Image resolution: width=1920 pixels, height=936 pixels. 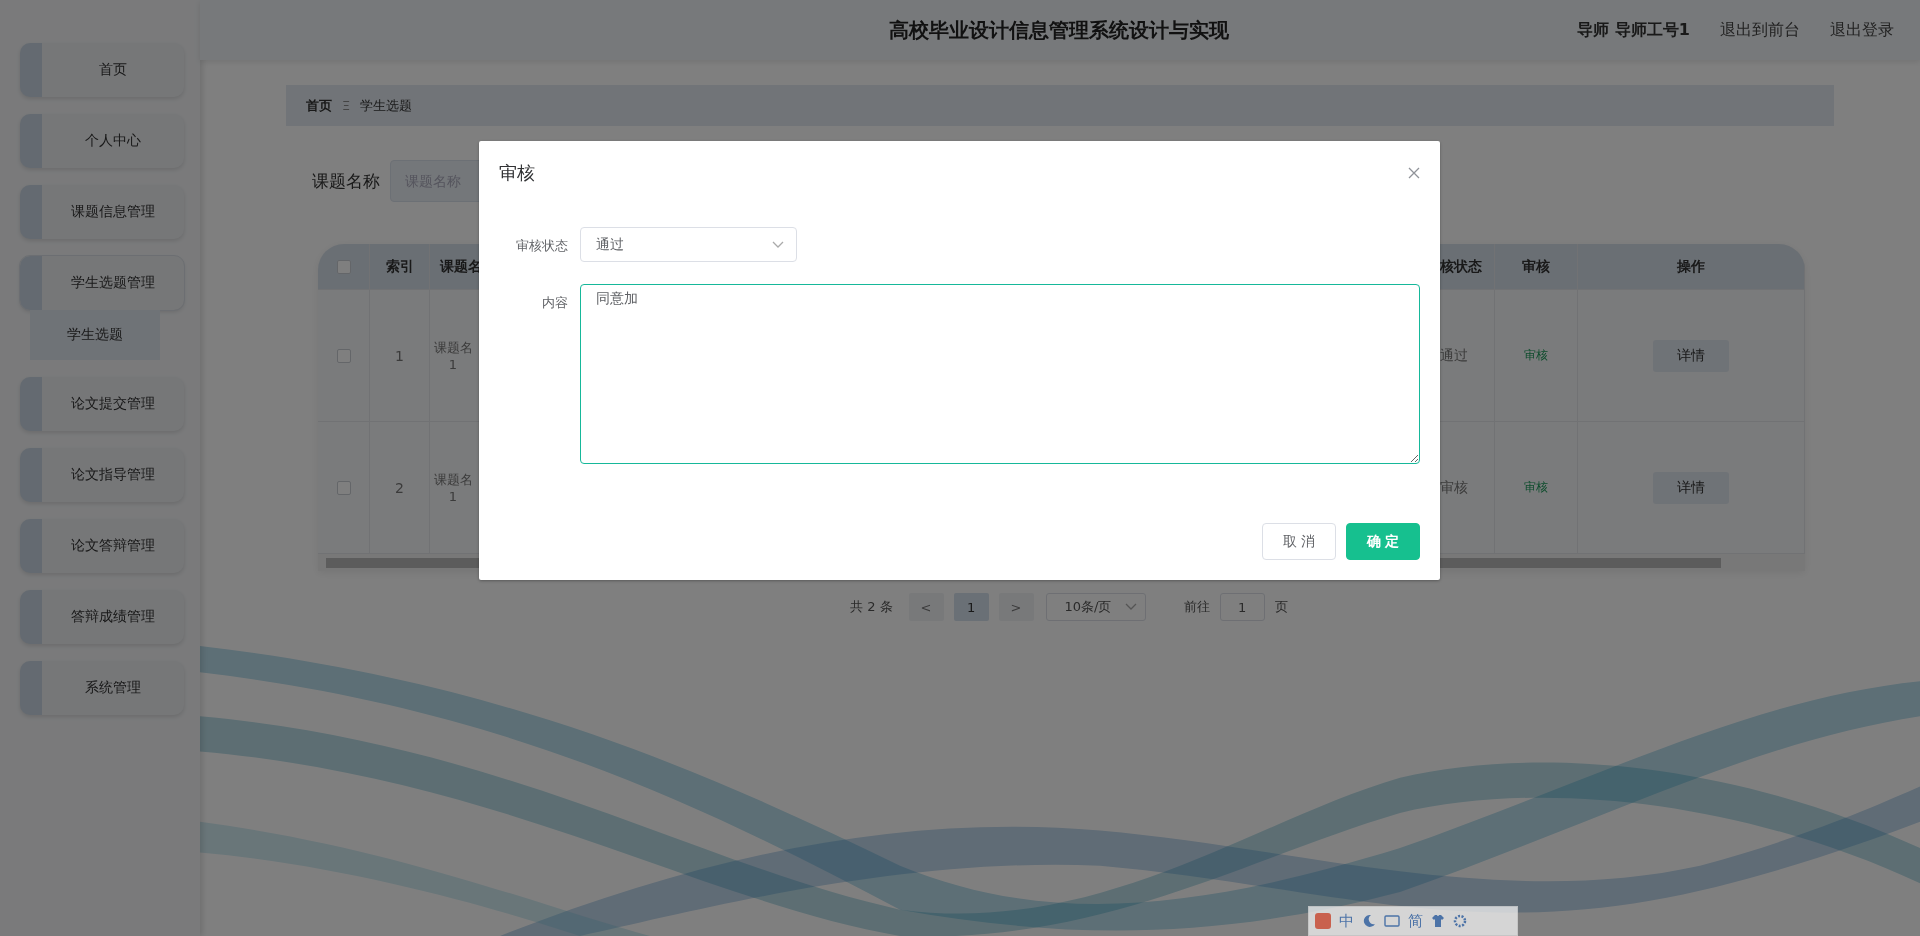 I want to click on header-link: 退出登录, so click(x=1862, y=30).